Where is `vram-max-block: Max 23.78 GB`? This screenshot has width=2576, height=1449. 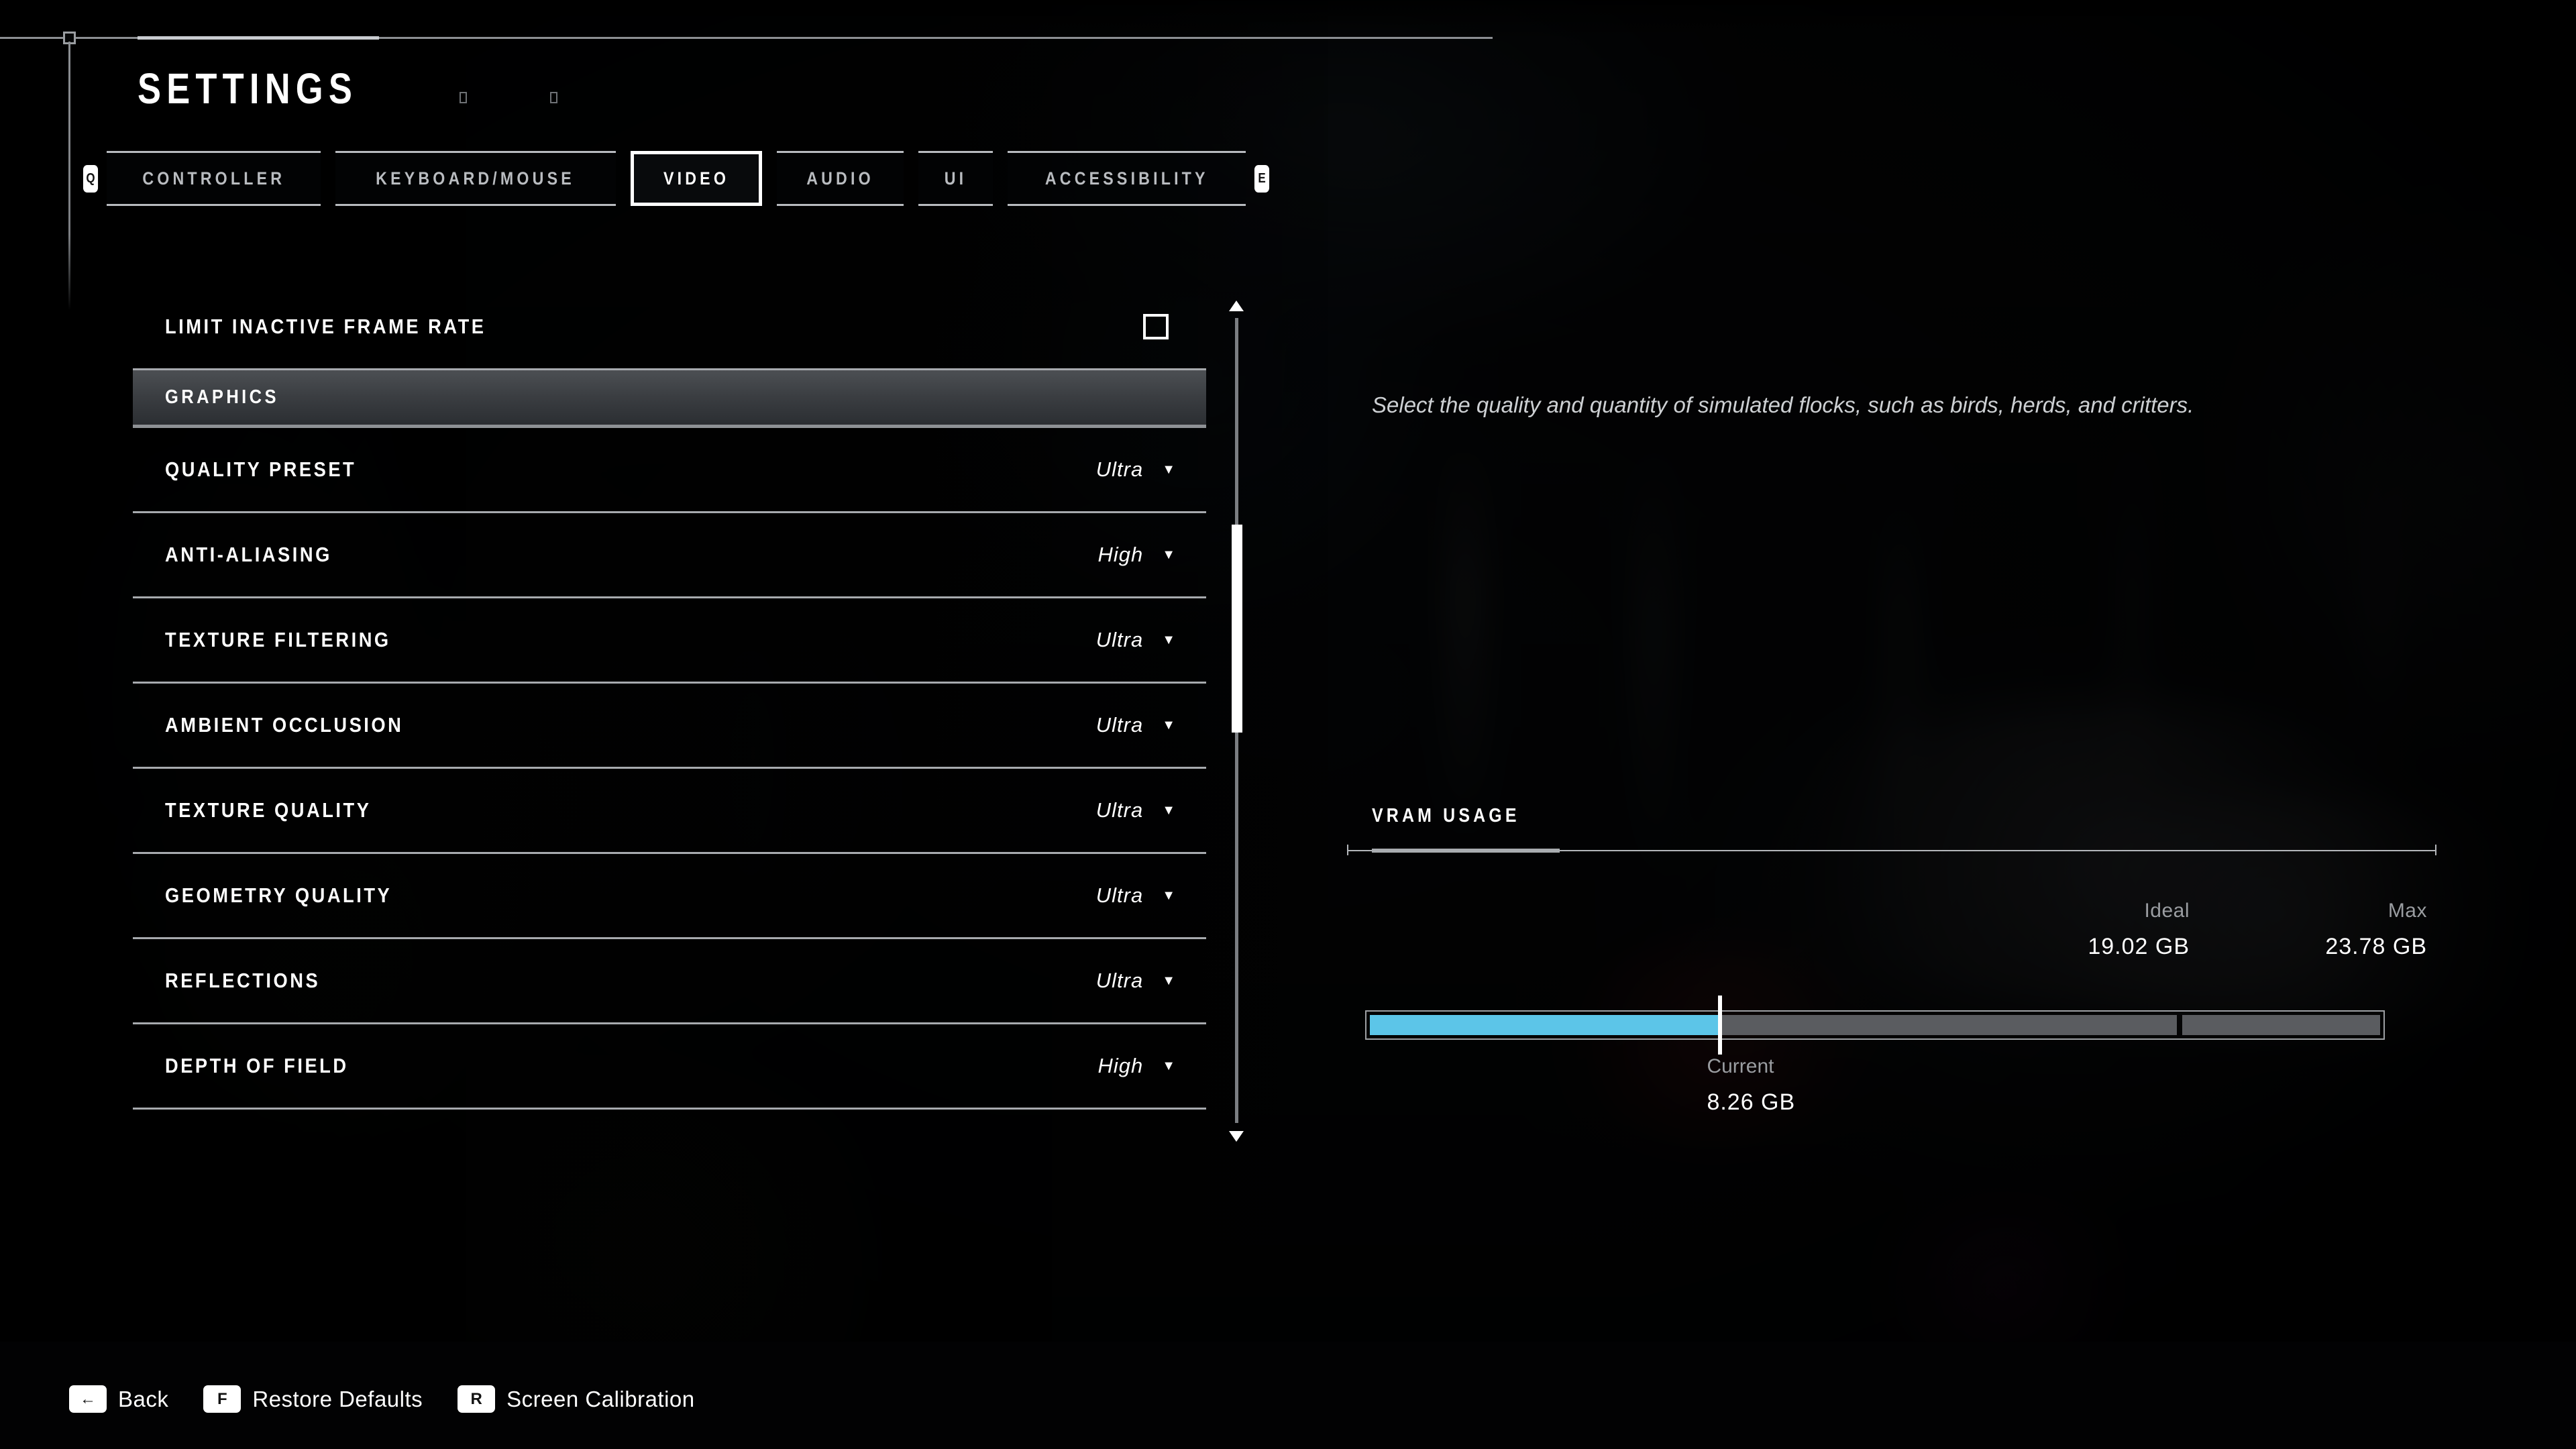
vram-max-block: Max 23.78 GB is located at coordinates (2376, 930).